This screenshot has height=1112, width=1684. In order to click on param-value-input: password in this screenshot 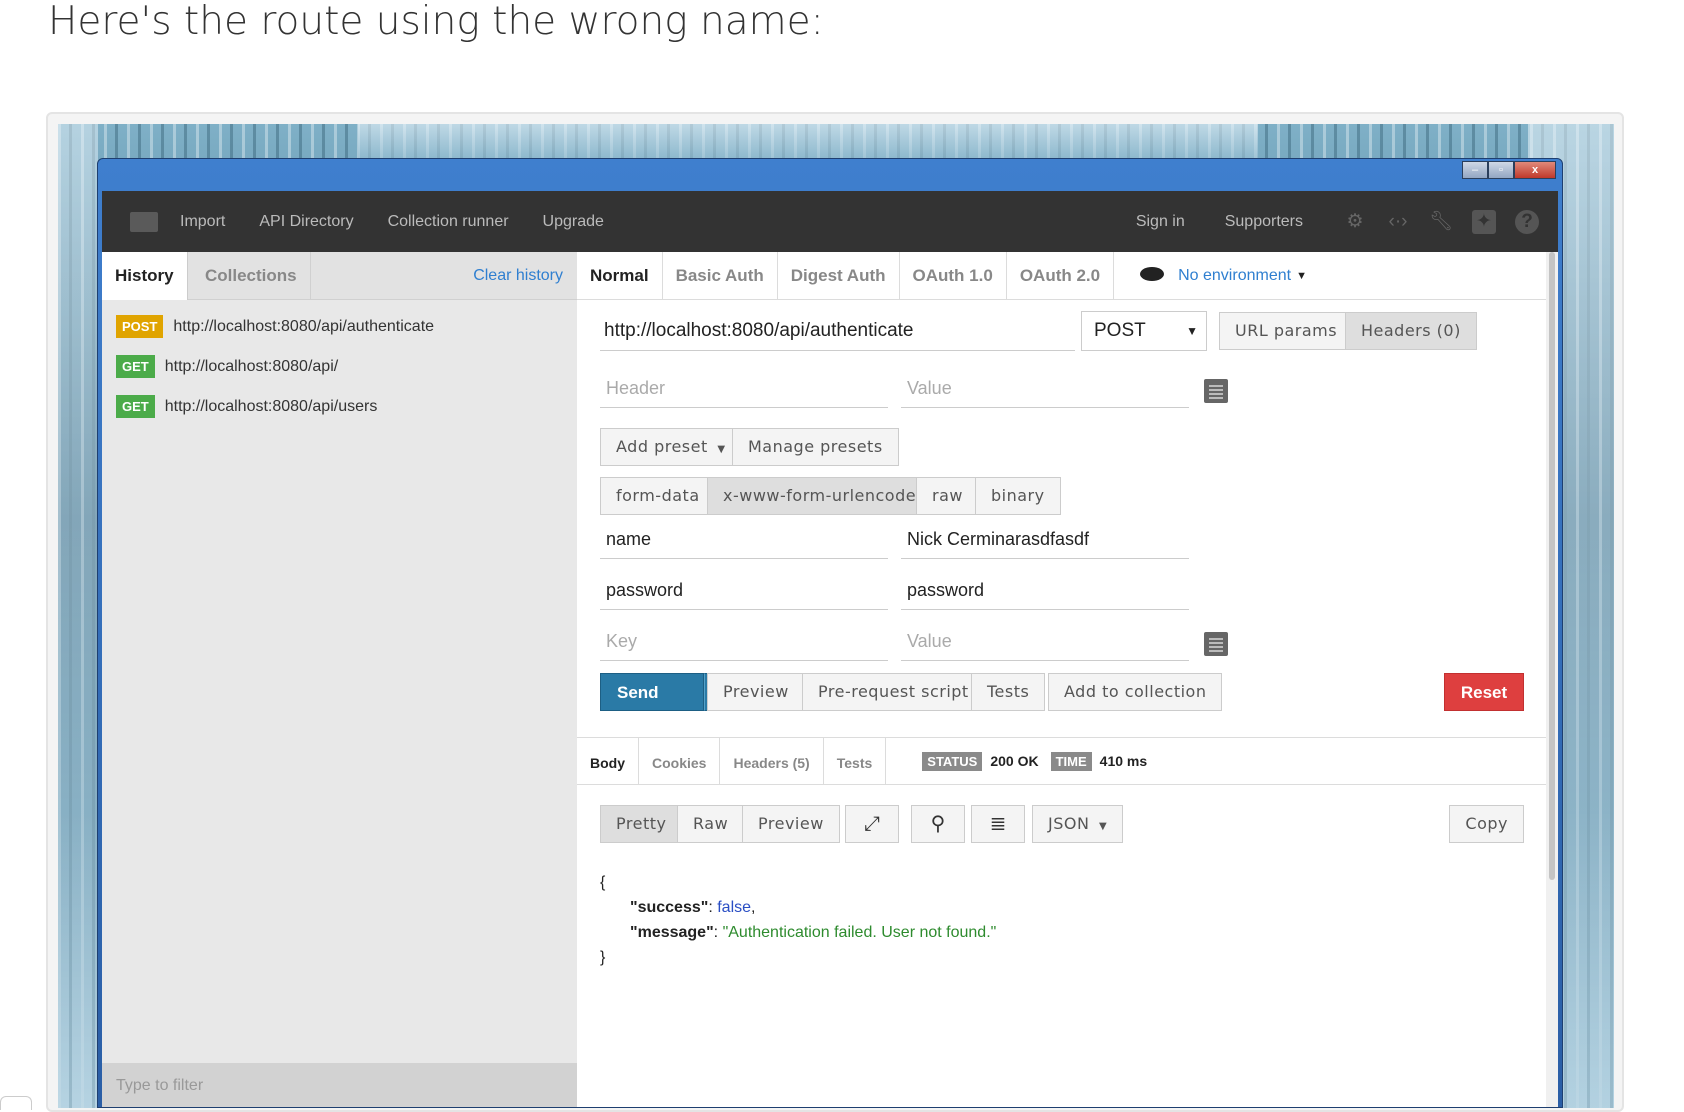, I will do `click(1045, 590)`.